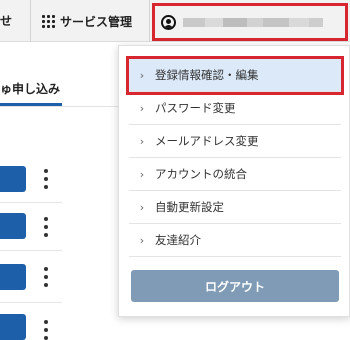  Describe the element at coordinates (59, 106) in the screenshot. I see `tab-divider` at that location.